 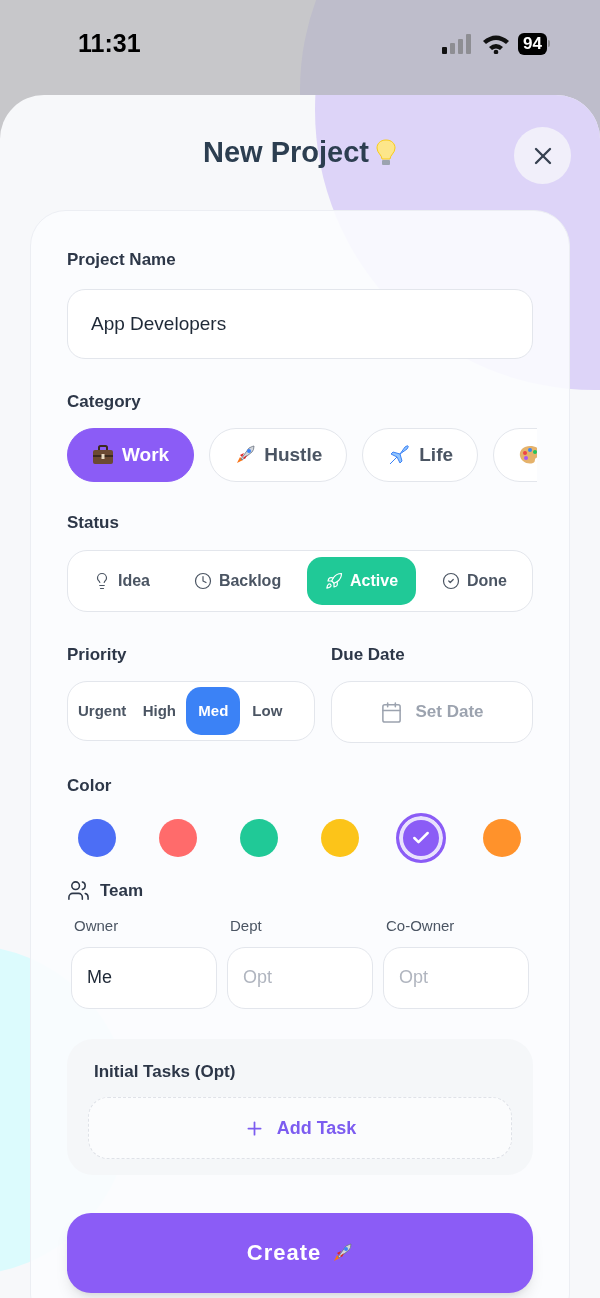 I want to click on calendar-icon, so click(x=392, y=712).